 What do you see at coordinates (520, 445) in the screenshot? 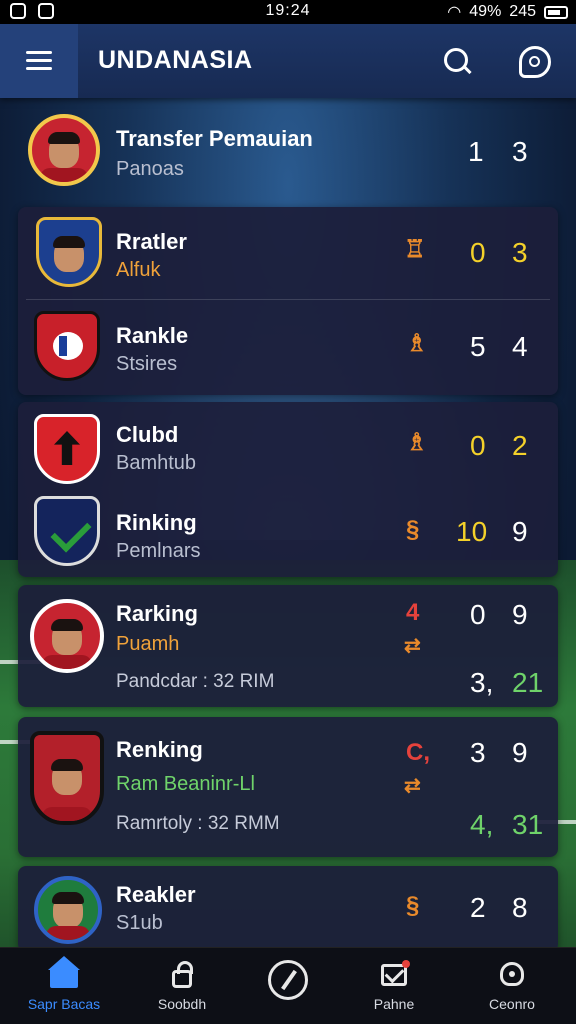
I see `score-b: 2` at bounding box center [520, 445].